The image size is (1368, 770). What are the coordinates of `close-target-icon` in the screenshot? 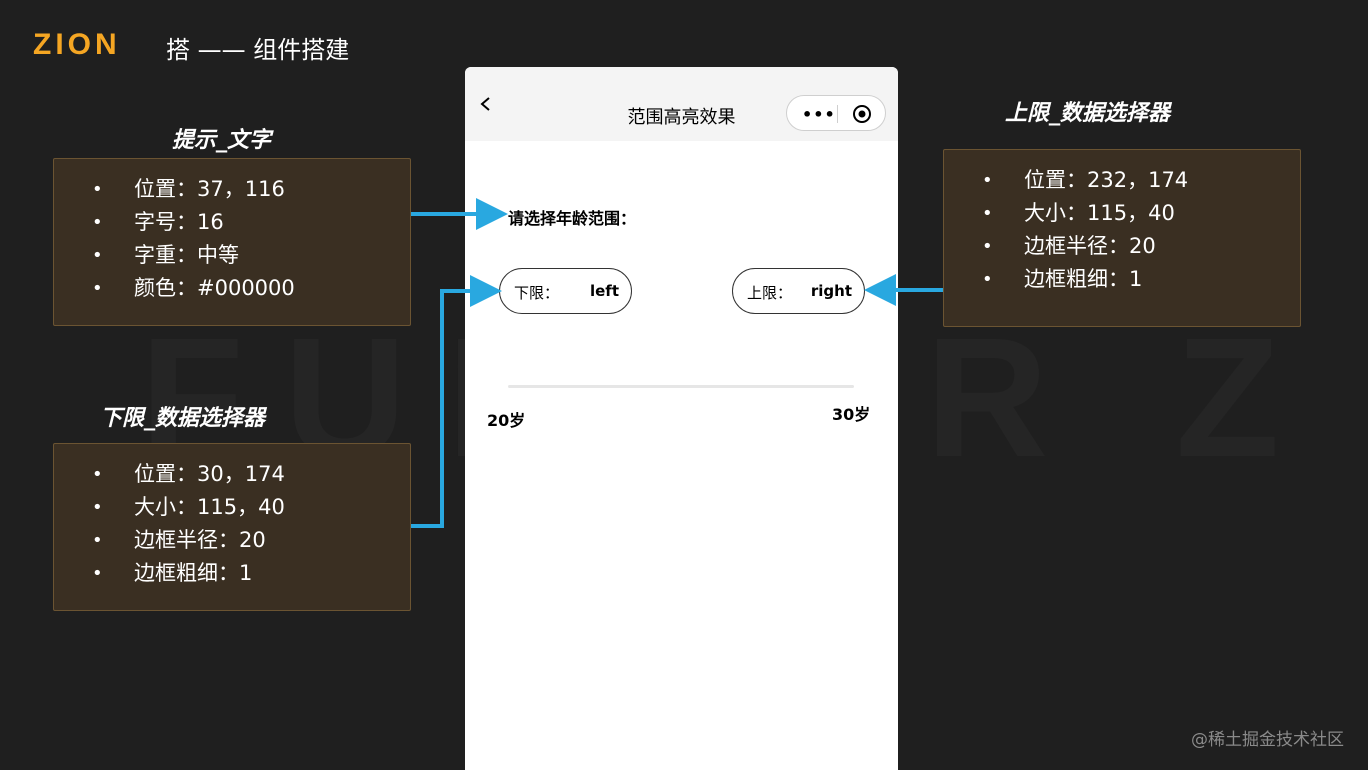 It's located at (862, 114).